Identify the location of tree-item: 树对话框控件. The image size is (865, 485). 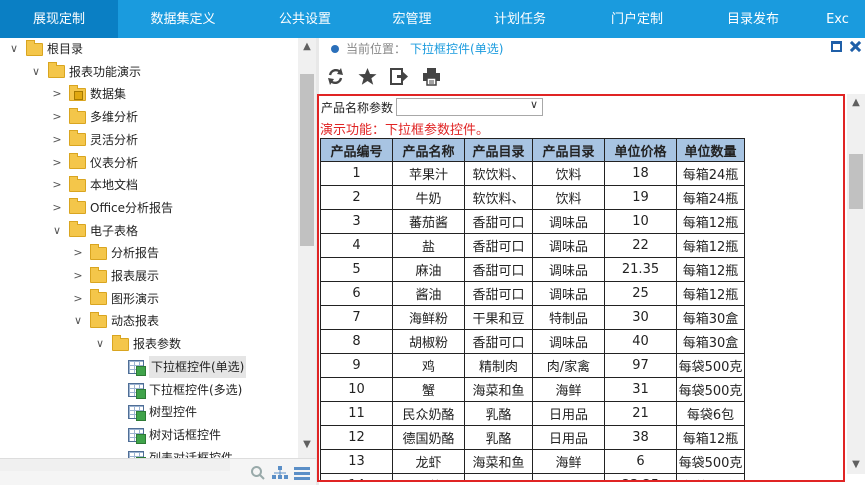
(167, 435).